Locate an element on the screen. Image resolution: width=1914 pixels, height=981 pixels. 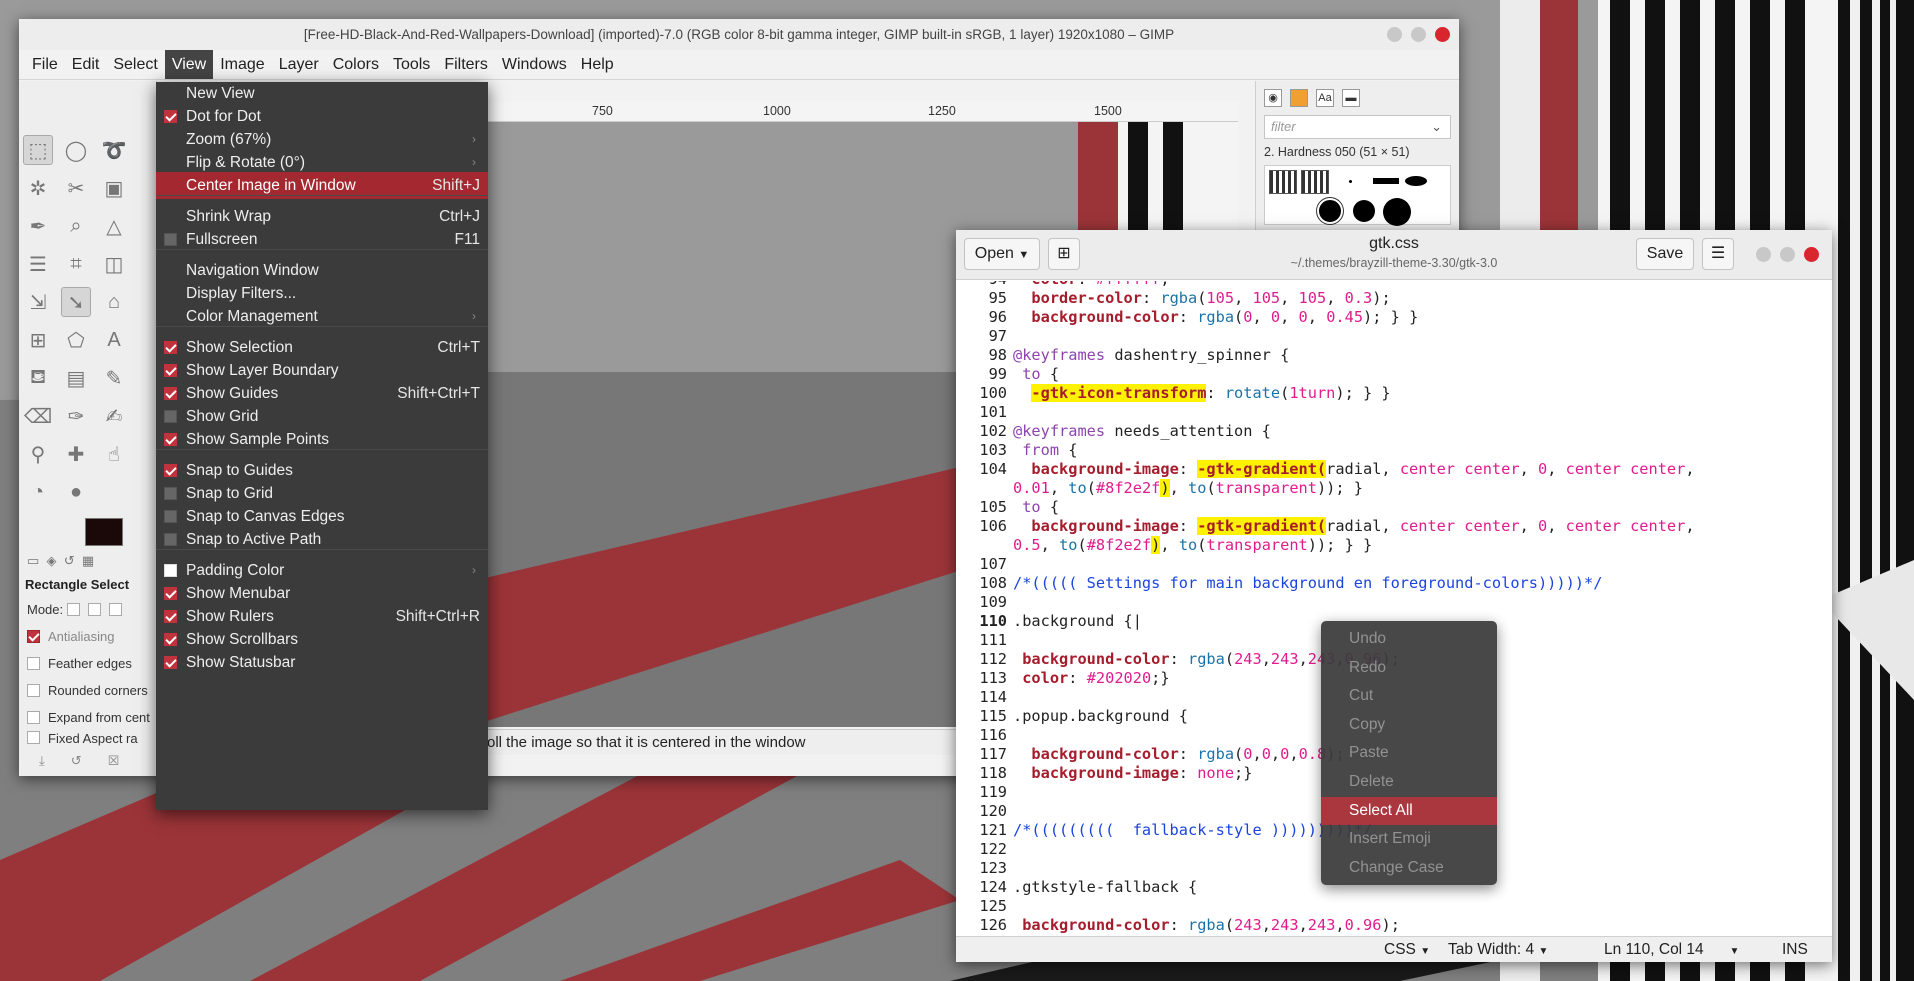
rounded-checkbox is located at coordinates (33, 690).